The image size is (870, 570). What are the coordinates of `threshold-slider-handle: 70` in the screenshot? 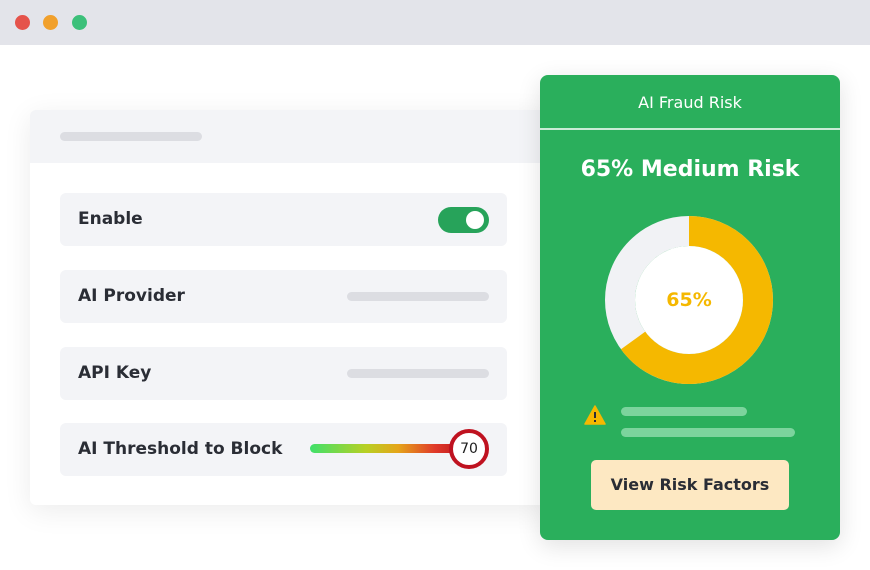 It's located at (469, 449).